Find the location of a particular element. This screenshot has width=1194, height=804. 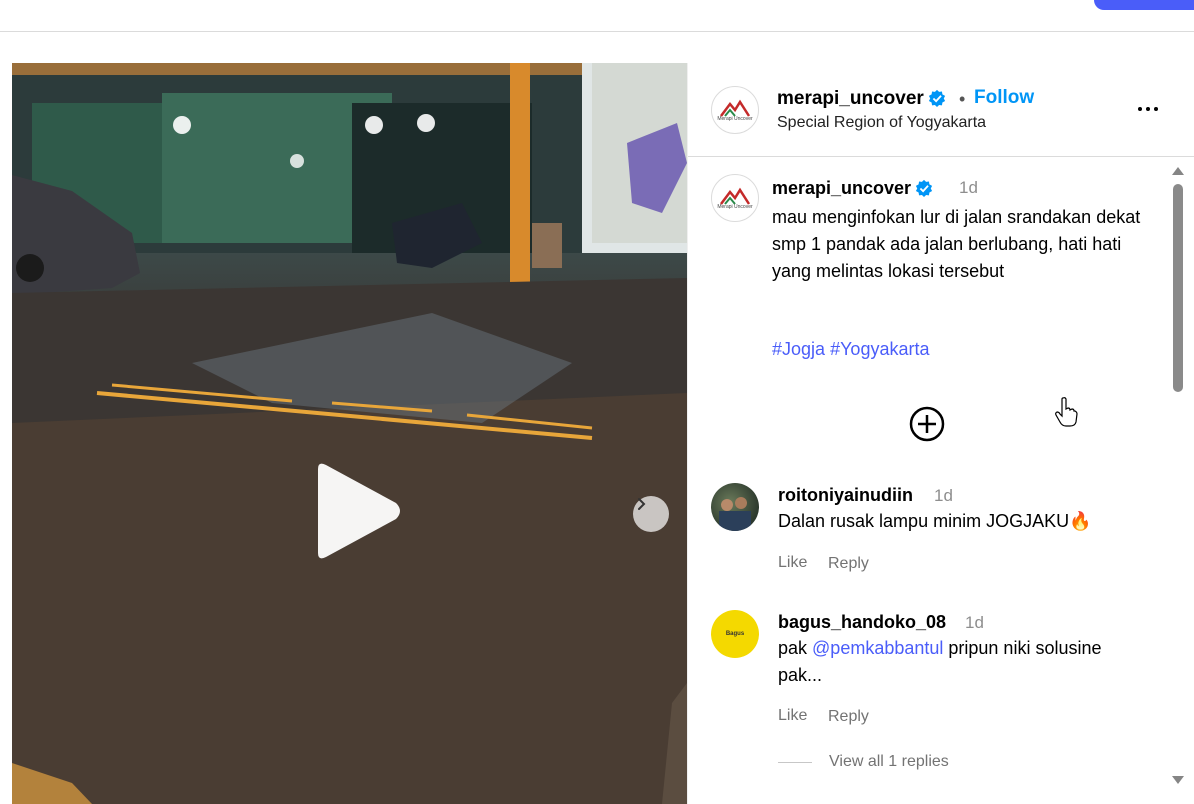

caption-time: 1d is located at coordinates (968, 188).